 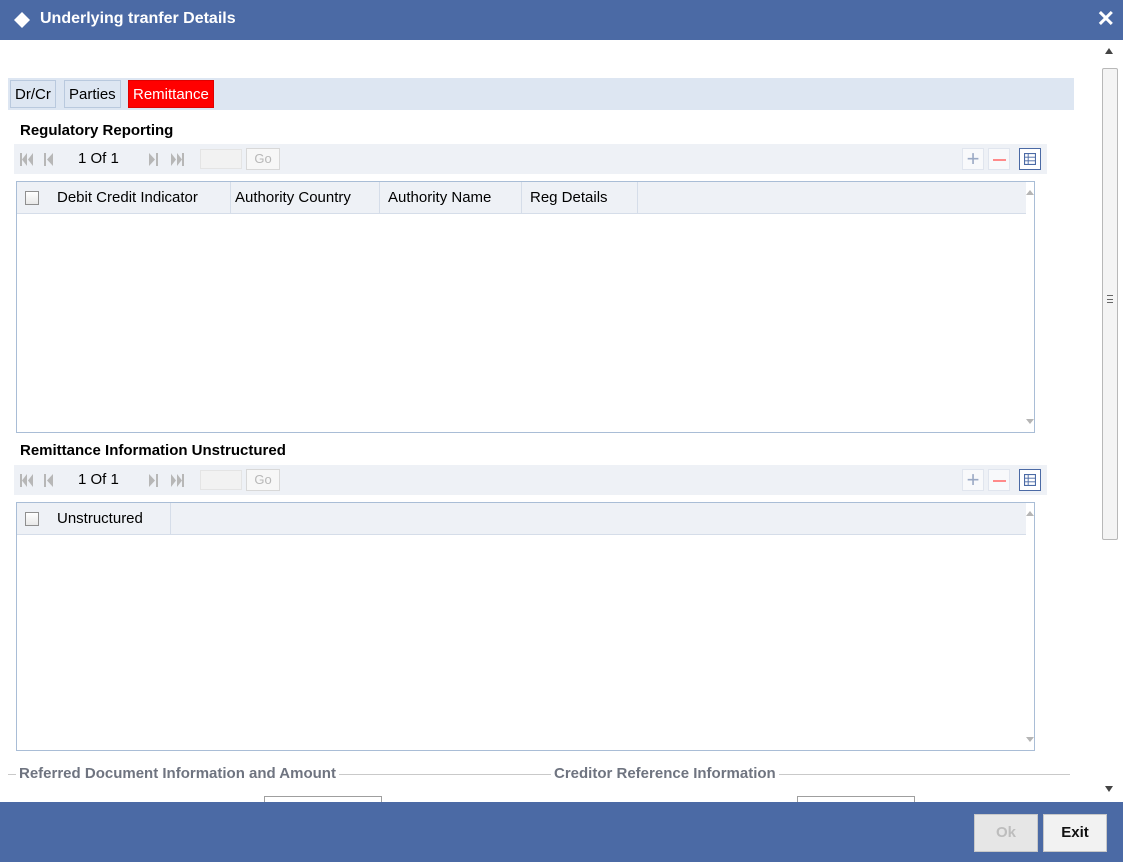 What do you see at coordinates (171, 94) in the screenshot?
I see `tab-remittance: Remittance` at bounding box center [171, 94].